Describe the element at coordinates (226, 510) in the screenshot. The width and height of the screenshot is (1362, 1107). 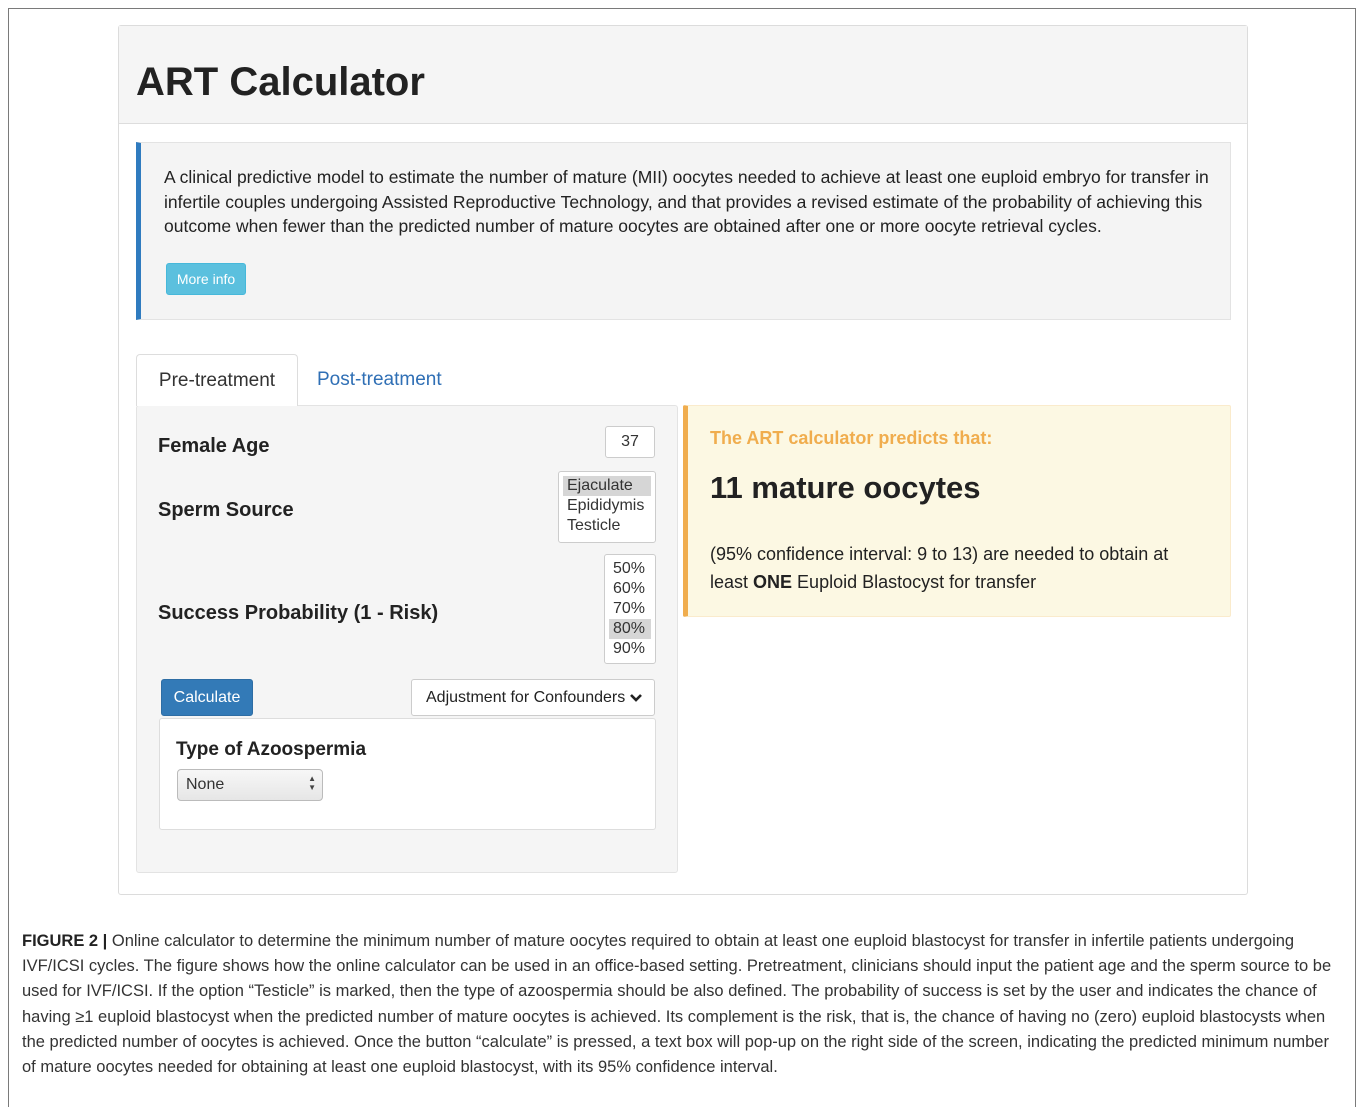
I see `sperm-source-label: Sperm Source` at that location.